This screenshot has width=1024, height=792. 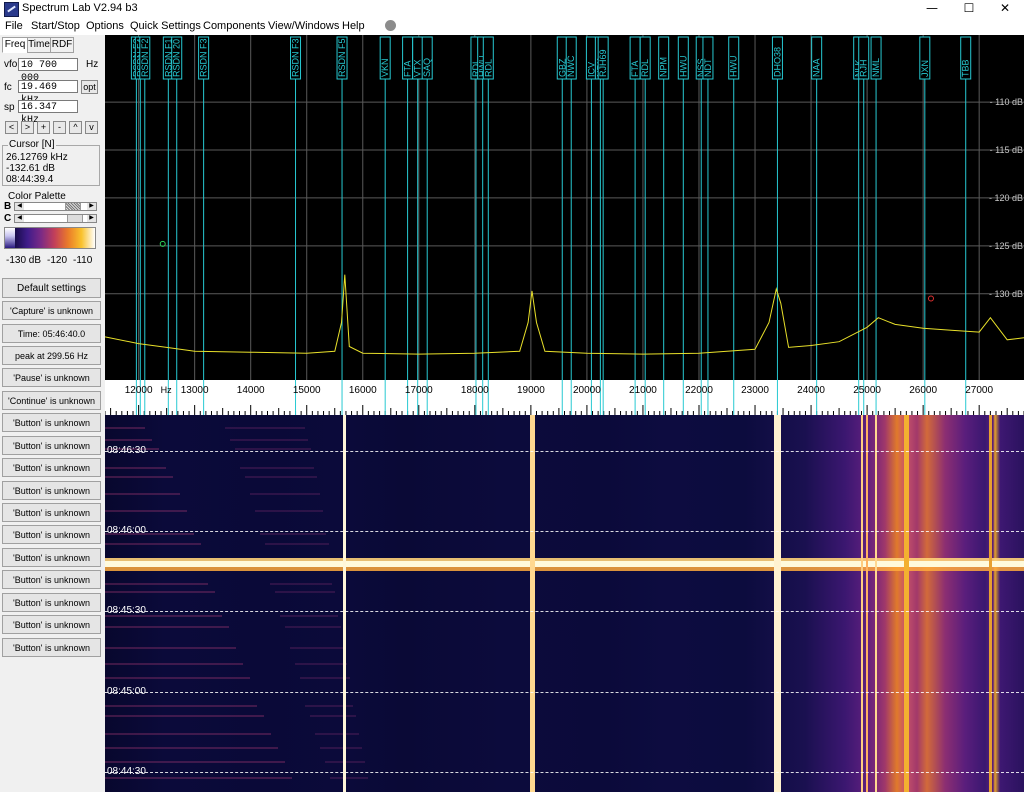 I want to click on waterfall-time-label: 08:45:30, so click(x=126, y=610).